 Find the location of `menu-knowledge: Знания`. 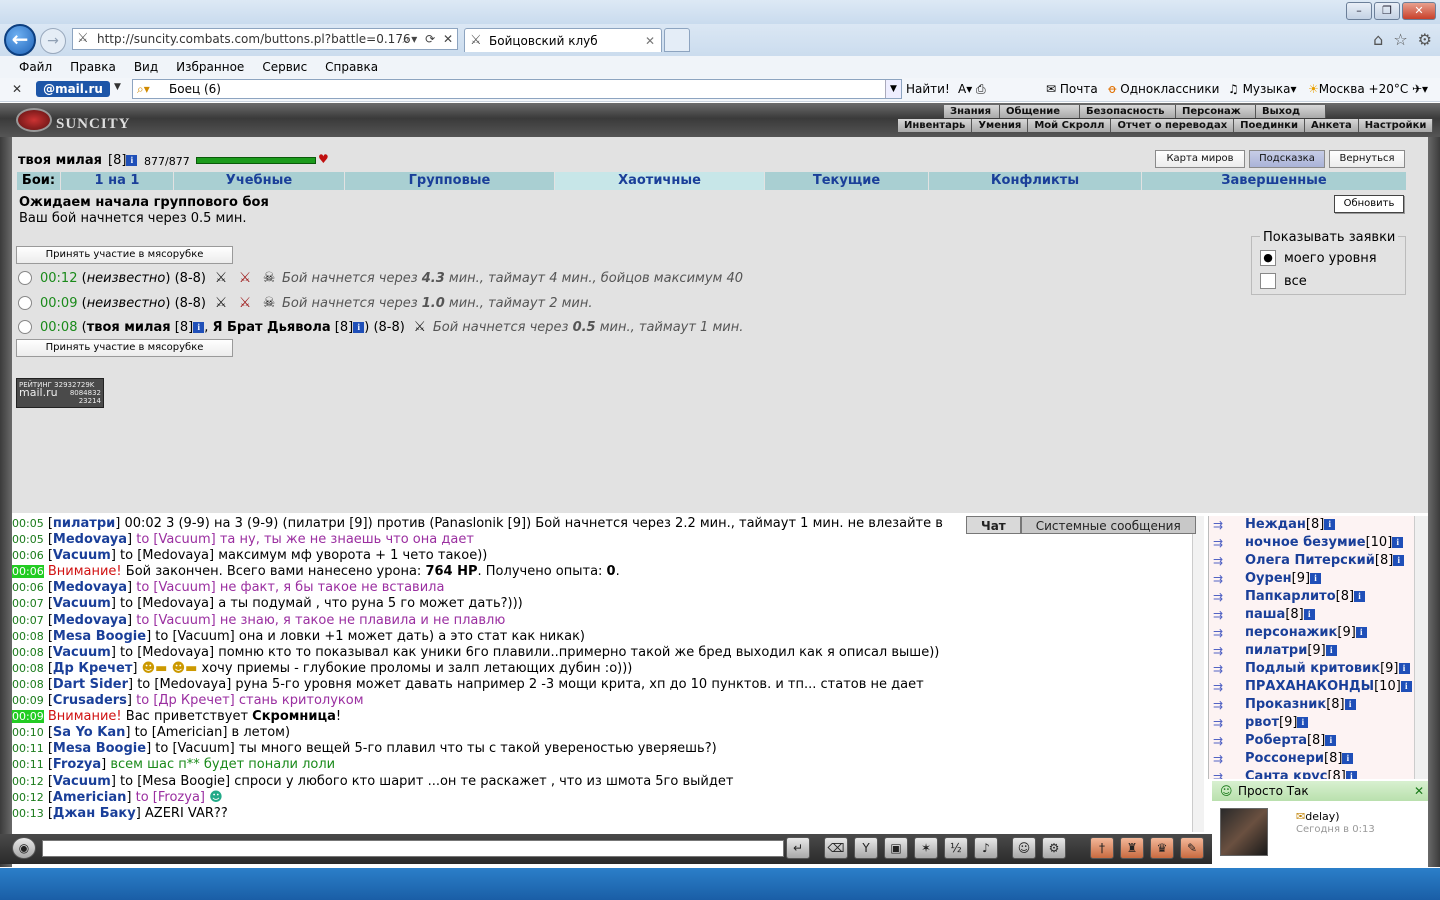

menu-knowledge: Знания is located at coordinates (972, 111).